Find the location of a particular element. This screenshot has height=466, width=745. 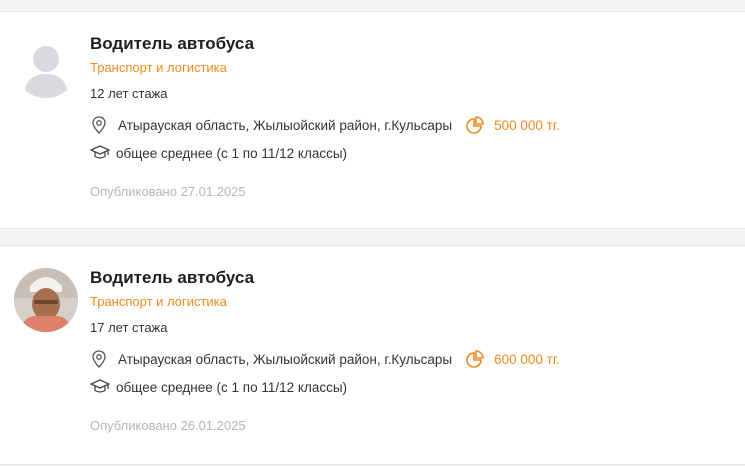

published-date: Опубликовано 26.01.2025 is located at coordinates (168, 425).